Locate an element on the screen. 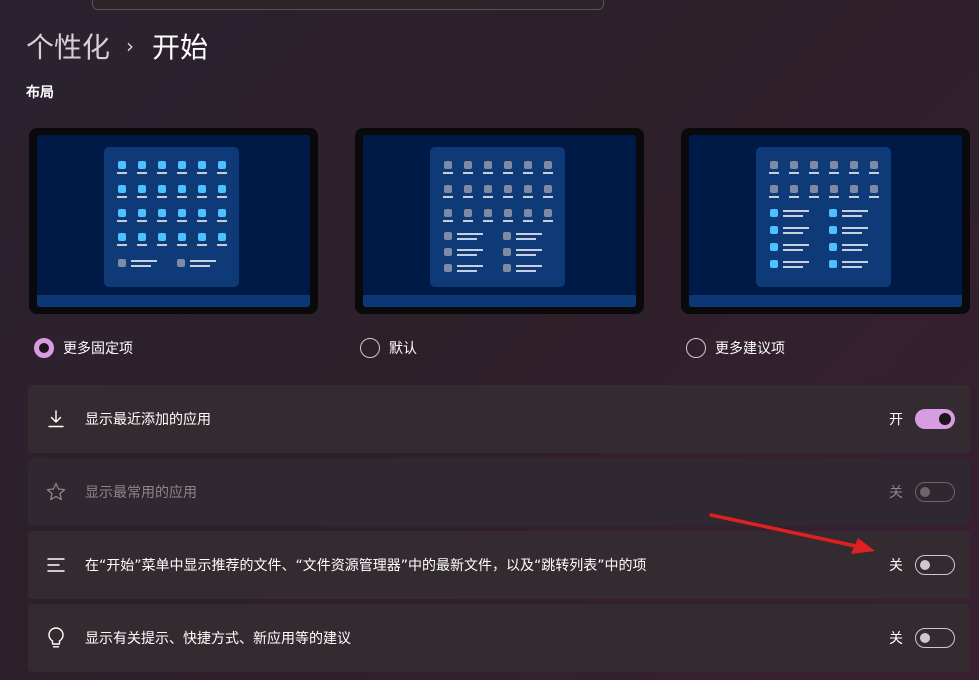 Image resolution: width=979 pixels, height=680 pixels. setting-label: 显示最近添加的应用 is located at coordinates (148, 420).